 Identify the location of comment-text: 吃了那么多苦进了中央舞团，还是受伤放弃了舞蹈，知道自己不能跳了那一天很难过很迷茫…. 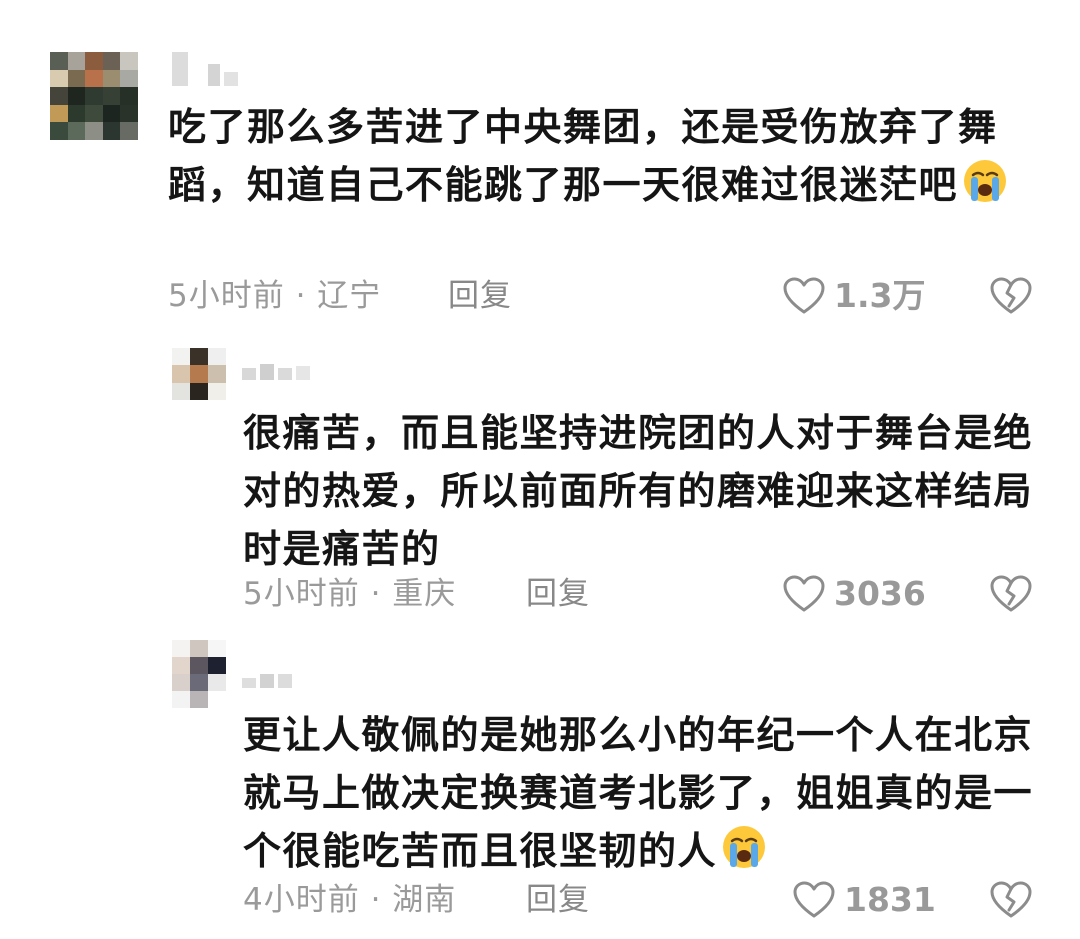
(602, 156).